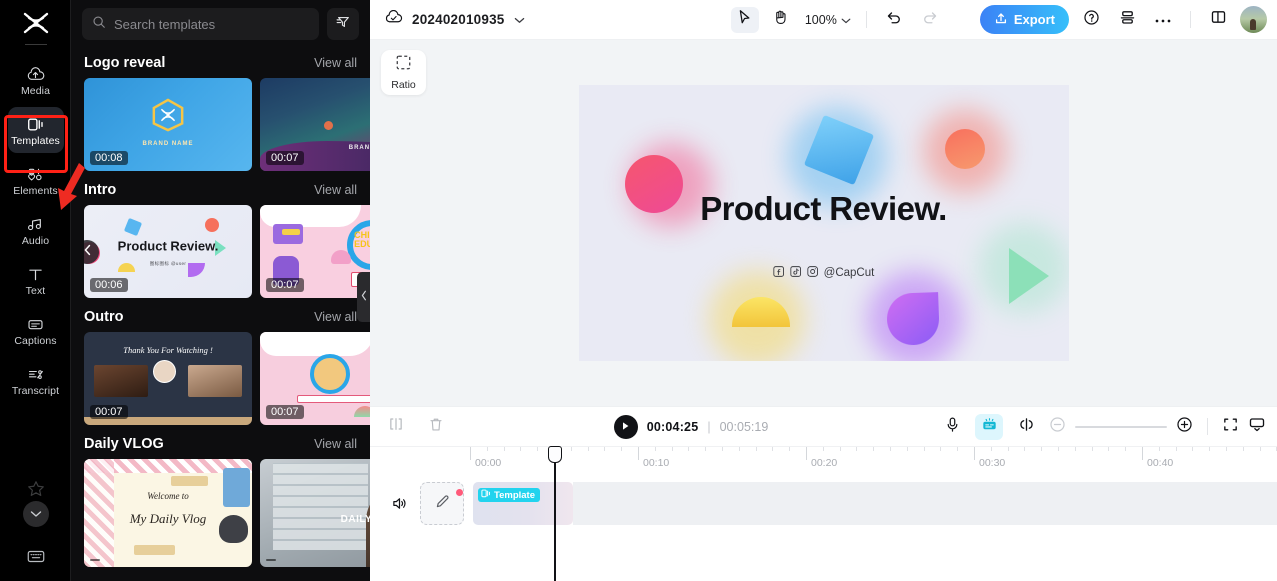 The width and height of the screenshot is (1277, 581). Describe the element at coordinates (403, 72) in the screenshot. I see `ratio-button: Ratio` at that location.